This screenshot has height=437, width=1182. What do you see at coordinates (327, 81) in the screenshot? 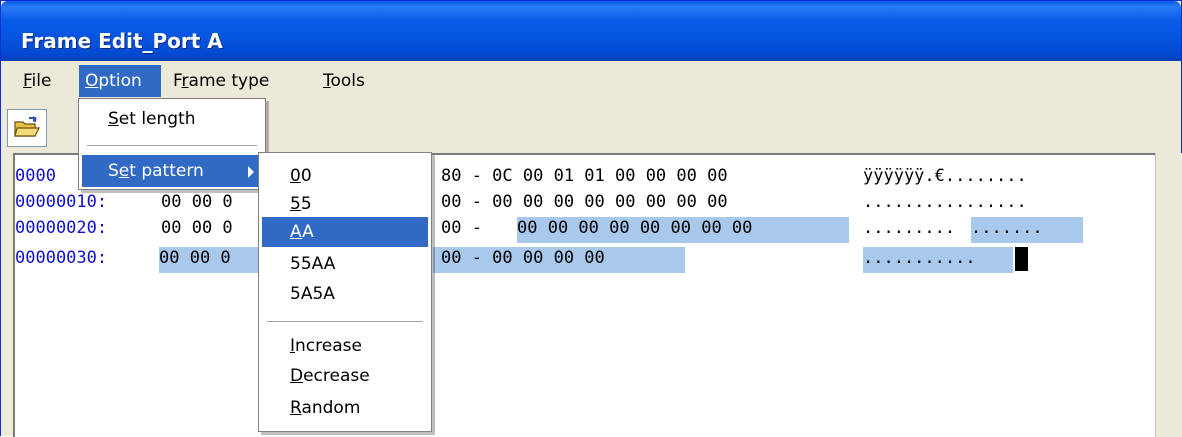
I see `menu-tools-accel: T` at bounding box center [327, 81].